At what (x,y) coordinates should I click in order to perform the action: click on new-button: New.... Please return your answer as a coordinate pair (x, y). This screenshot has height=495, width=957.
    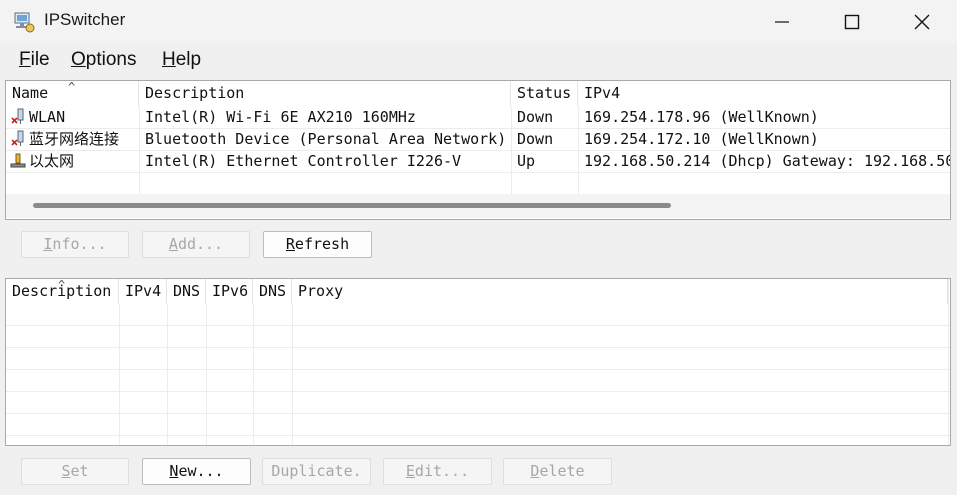
    Looking at the image, I should click on (196, 471).